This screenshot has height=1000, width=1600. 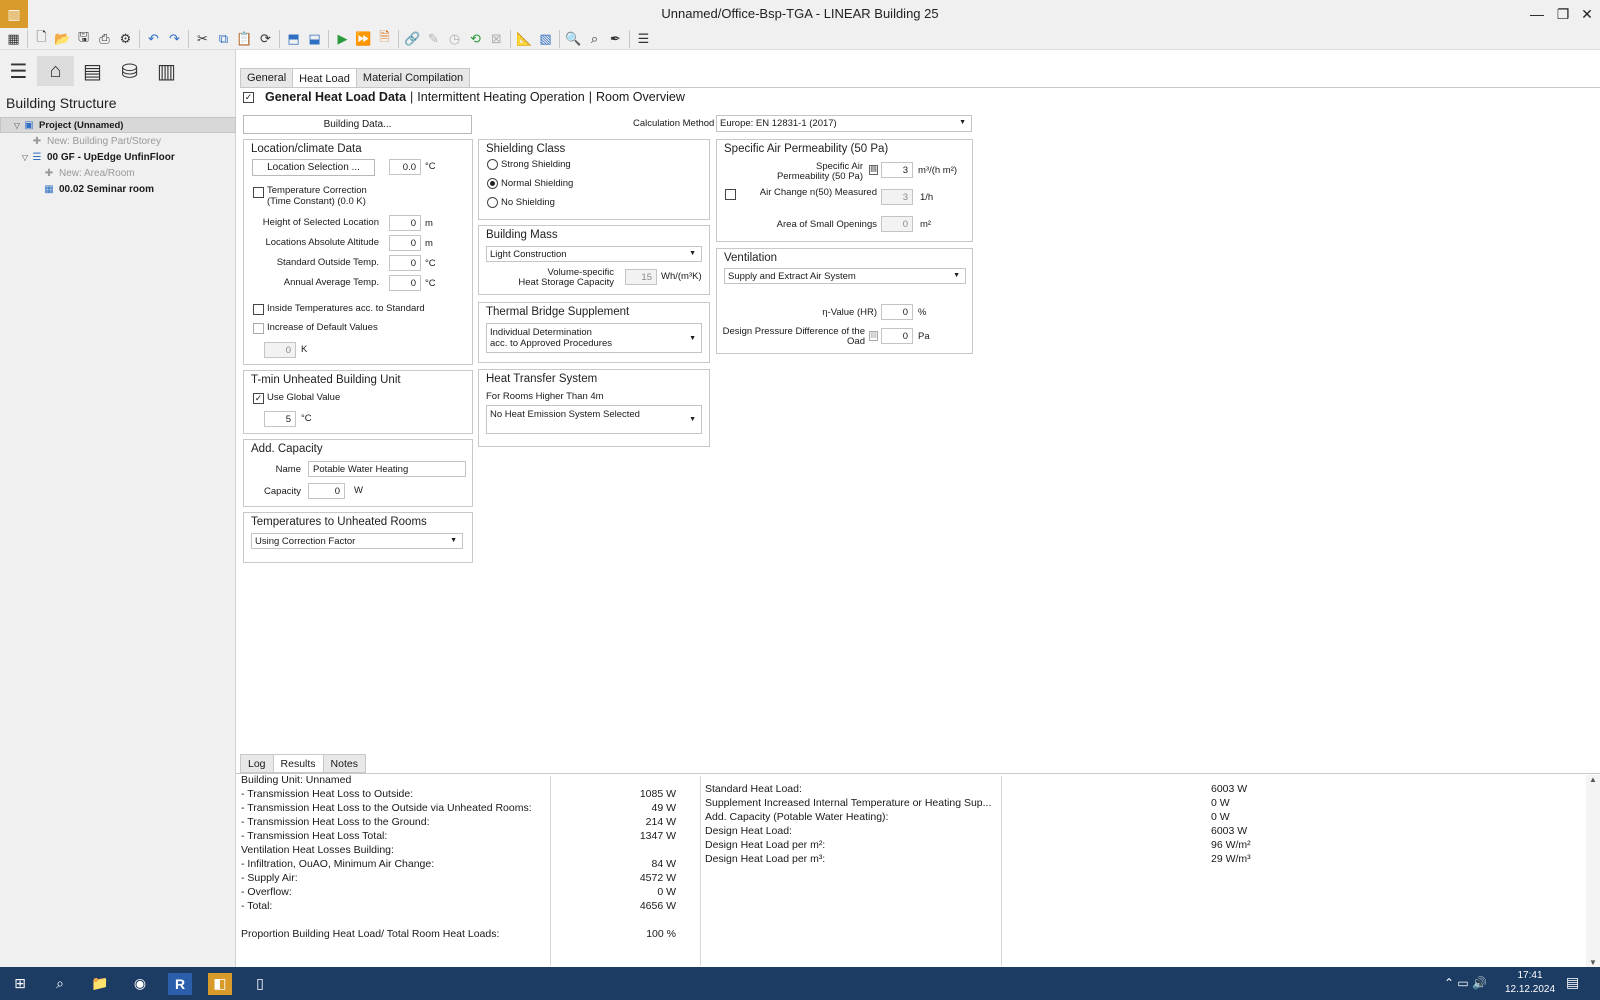 I want to click on increase-value-input: 0, so click(x=280, y=350).